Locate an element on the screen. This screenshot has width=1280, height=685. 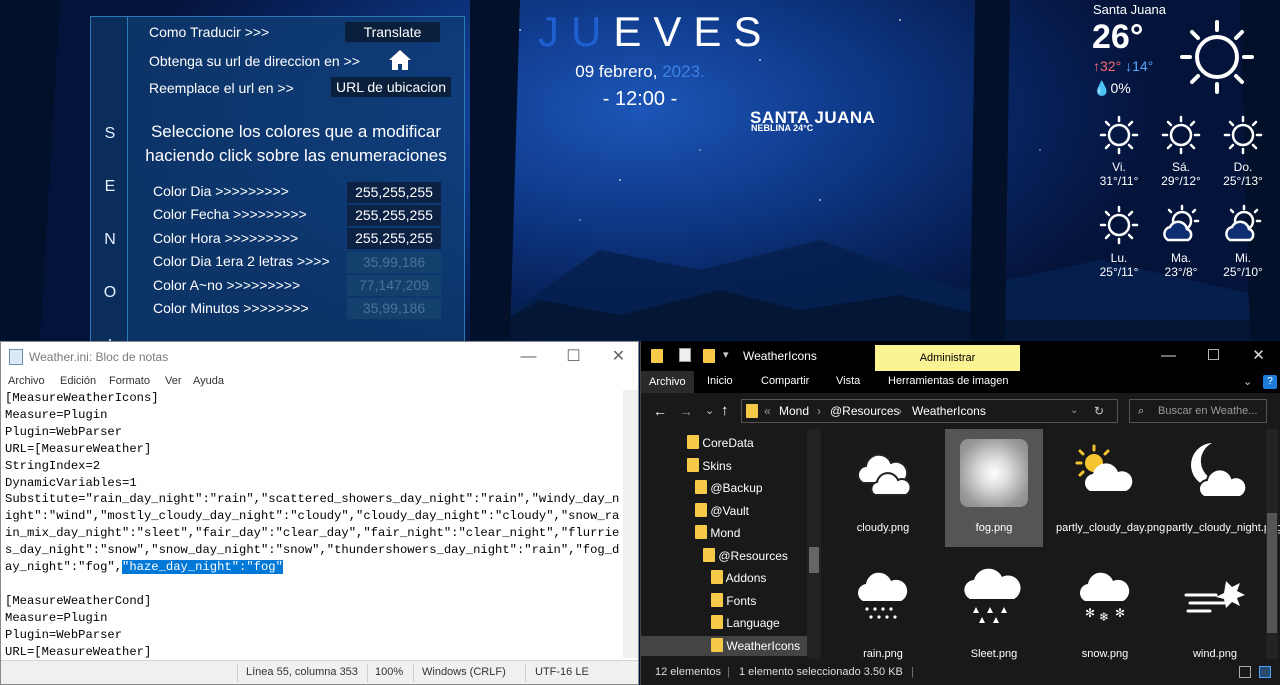
properties-icon is located at coordinates (685, 355).